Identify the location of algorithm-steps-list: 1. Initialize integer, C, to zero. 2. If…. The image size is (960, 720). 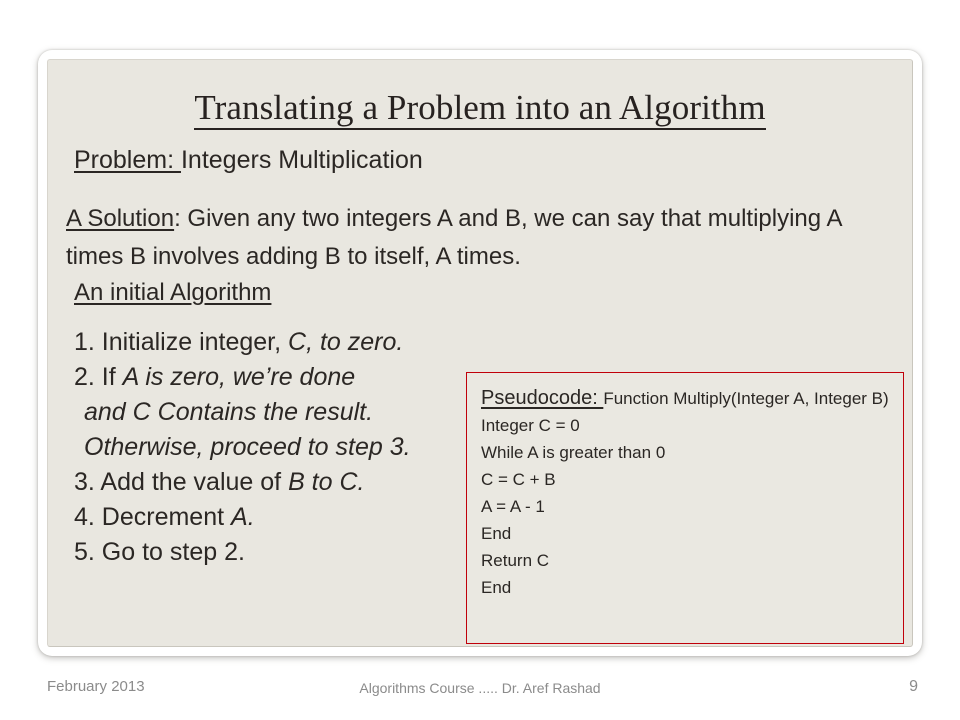
(284, 447).